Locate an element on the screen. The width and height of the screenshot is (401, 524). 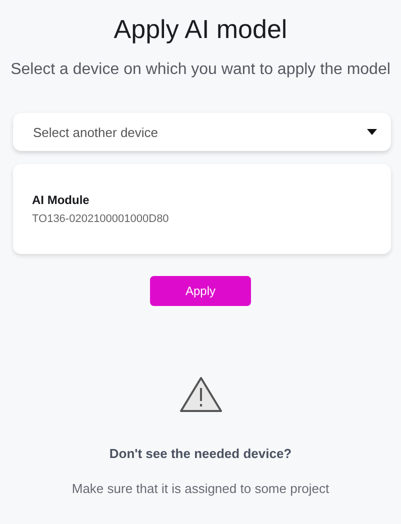
caret-icon is located at coordinates (372, 132).